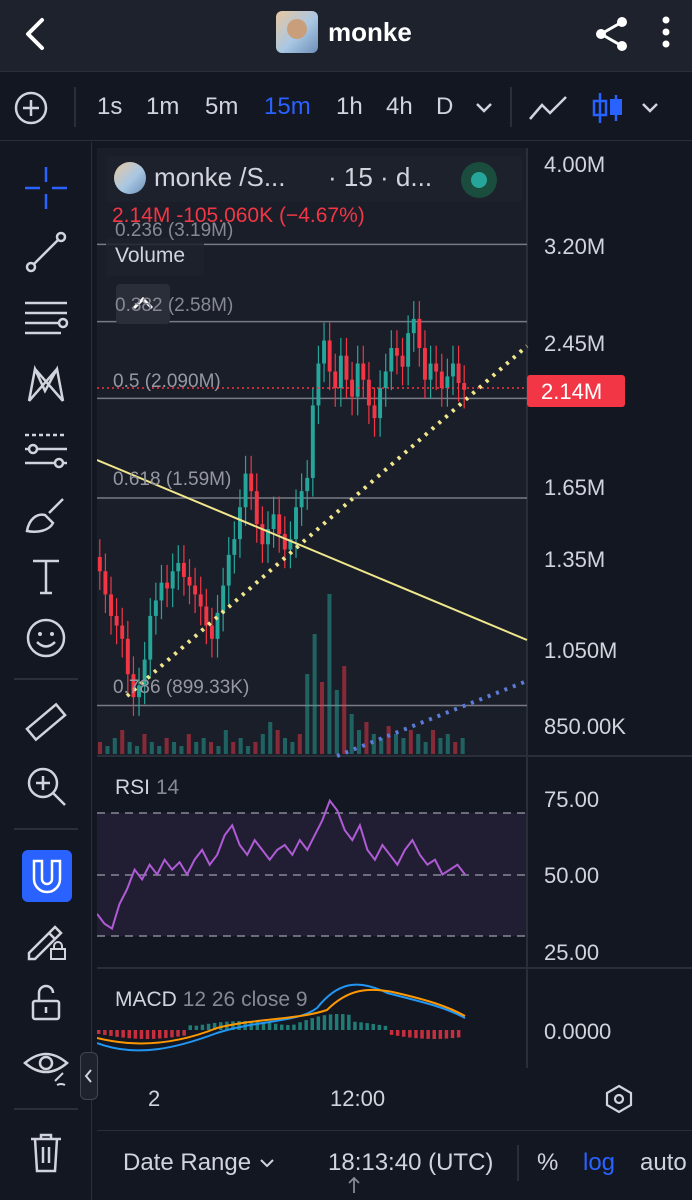 The width and height of the screenshot is (692, 1200). Describe the element at coordinates (46, 1002) in the screenshot. I see `unlock-tool` at that location.